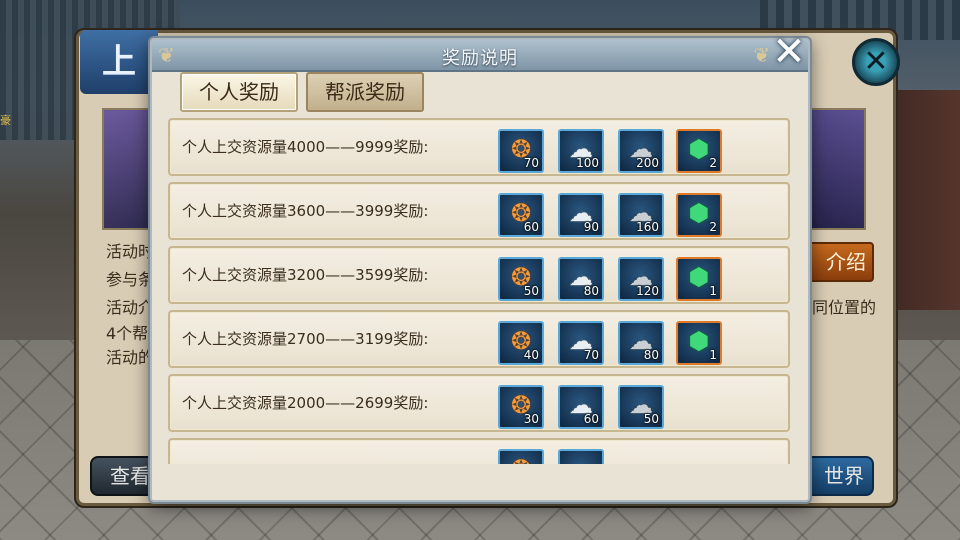 The image size is (960, 540). What do you see at coordinates (521, 343) in the screenshot?
I see `reward-item-amber-orb: ❂ 40` at bounding box center [521, 343].